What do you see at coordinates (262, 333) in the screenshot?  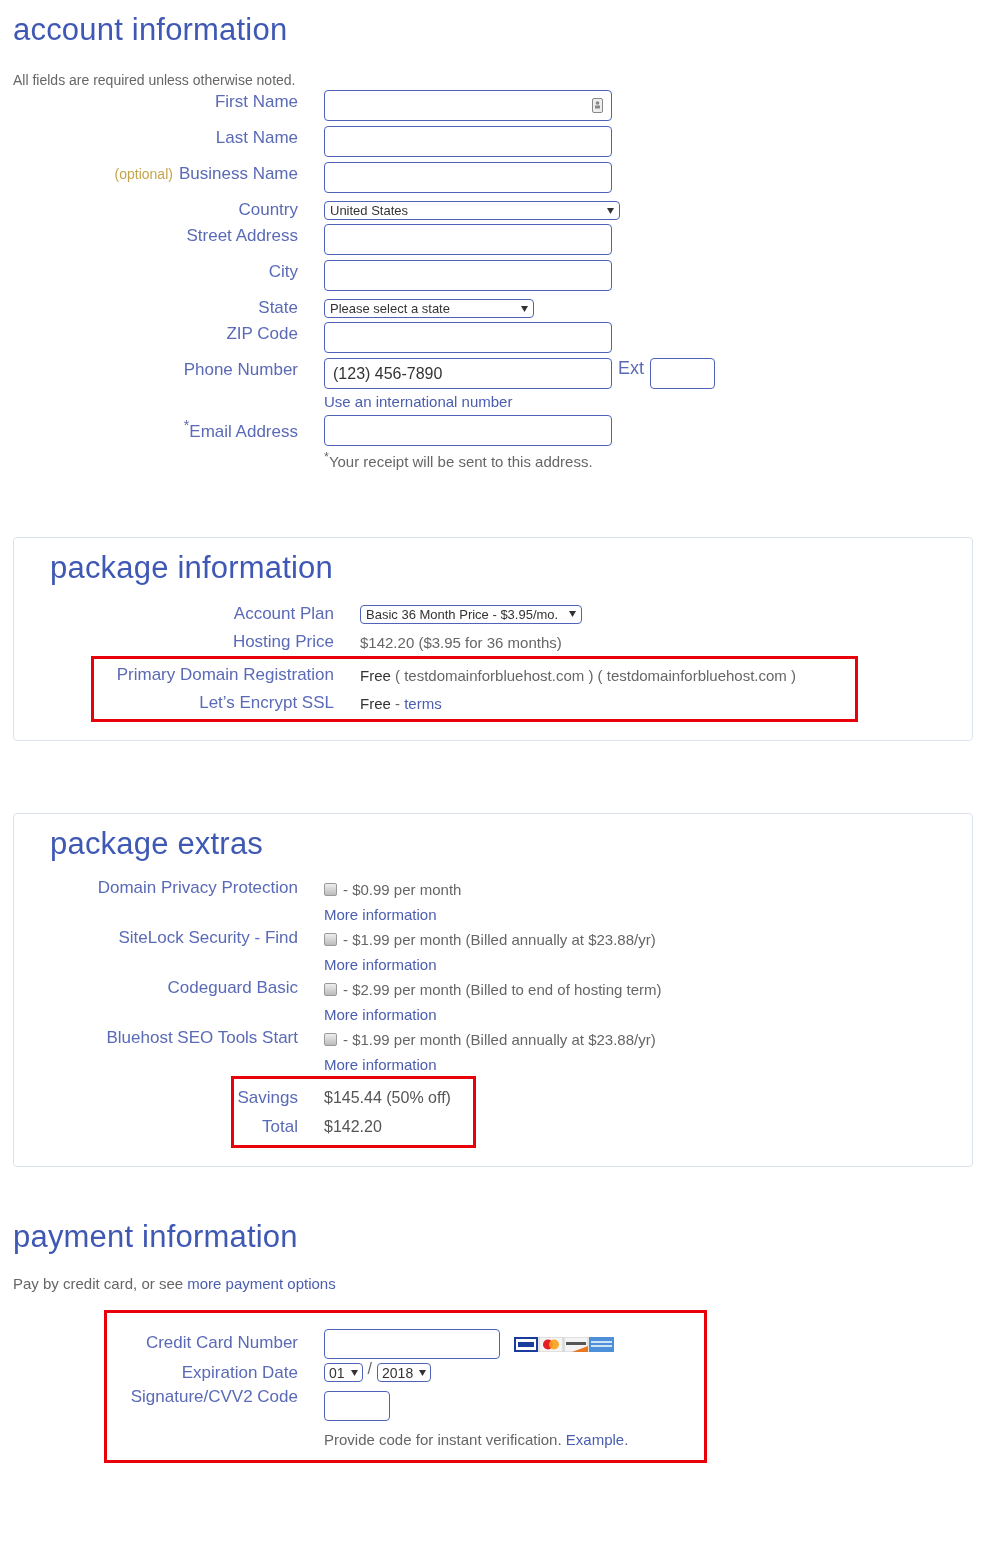 I see `field-label: ZIP Code` at bounding box center [262, 333].